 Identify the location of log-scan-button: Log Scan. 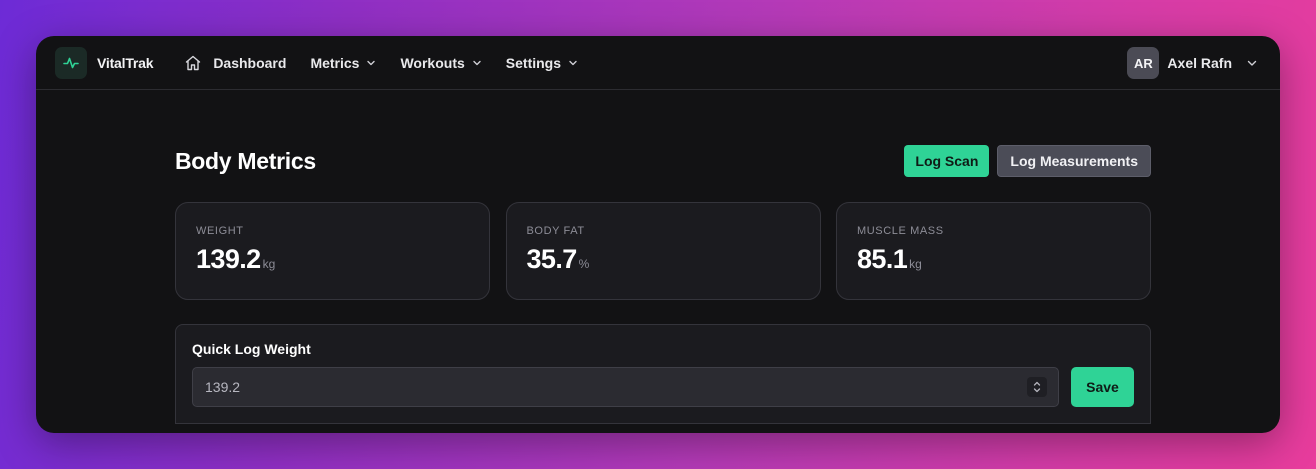
(947, 161).